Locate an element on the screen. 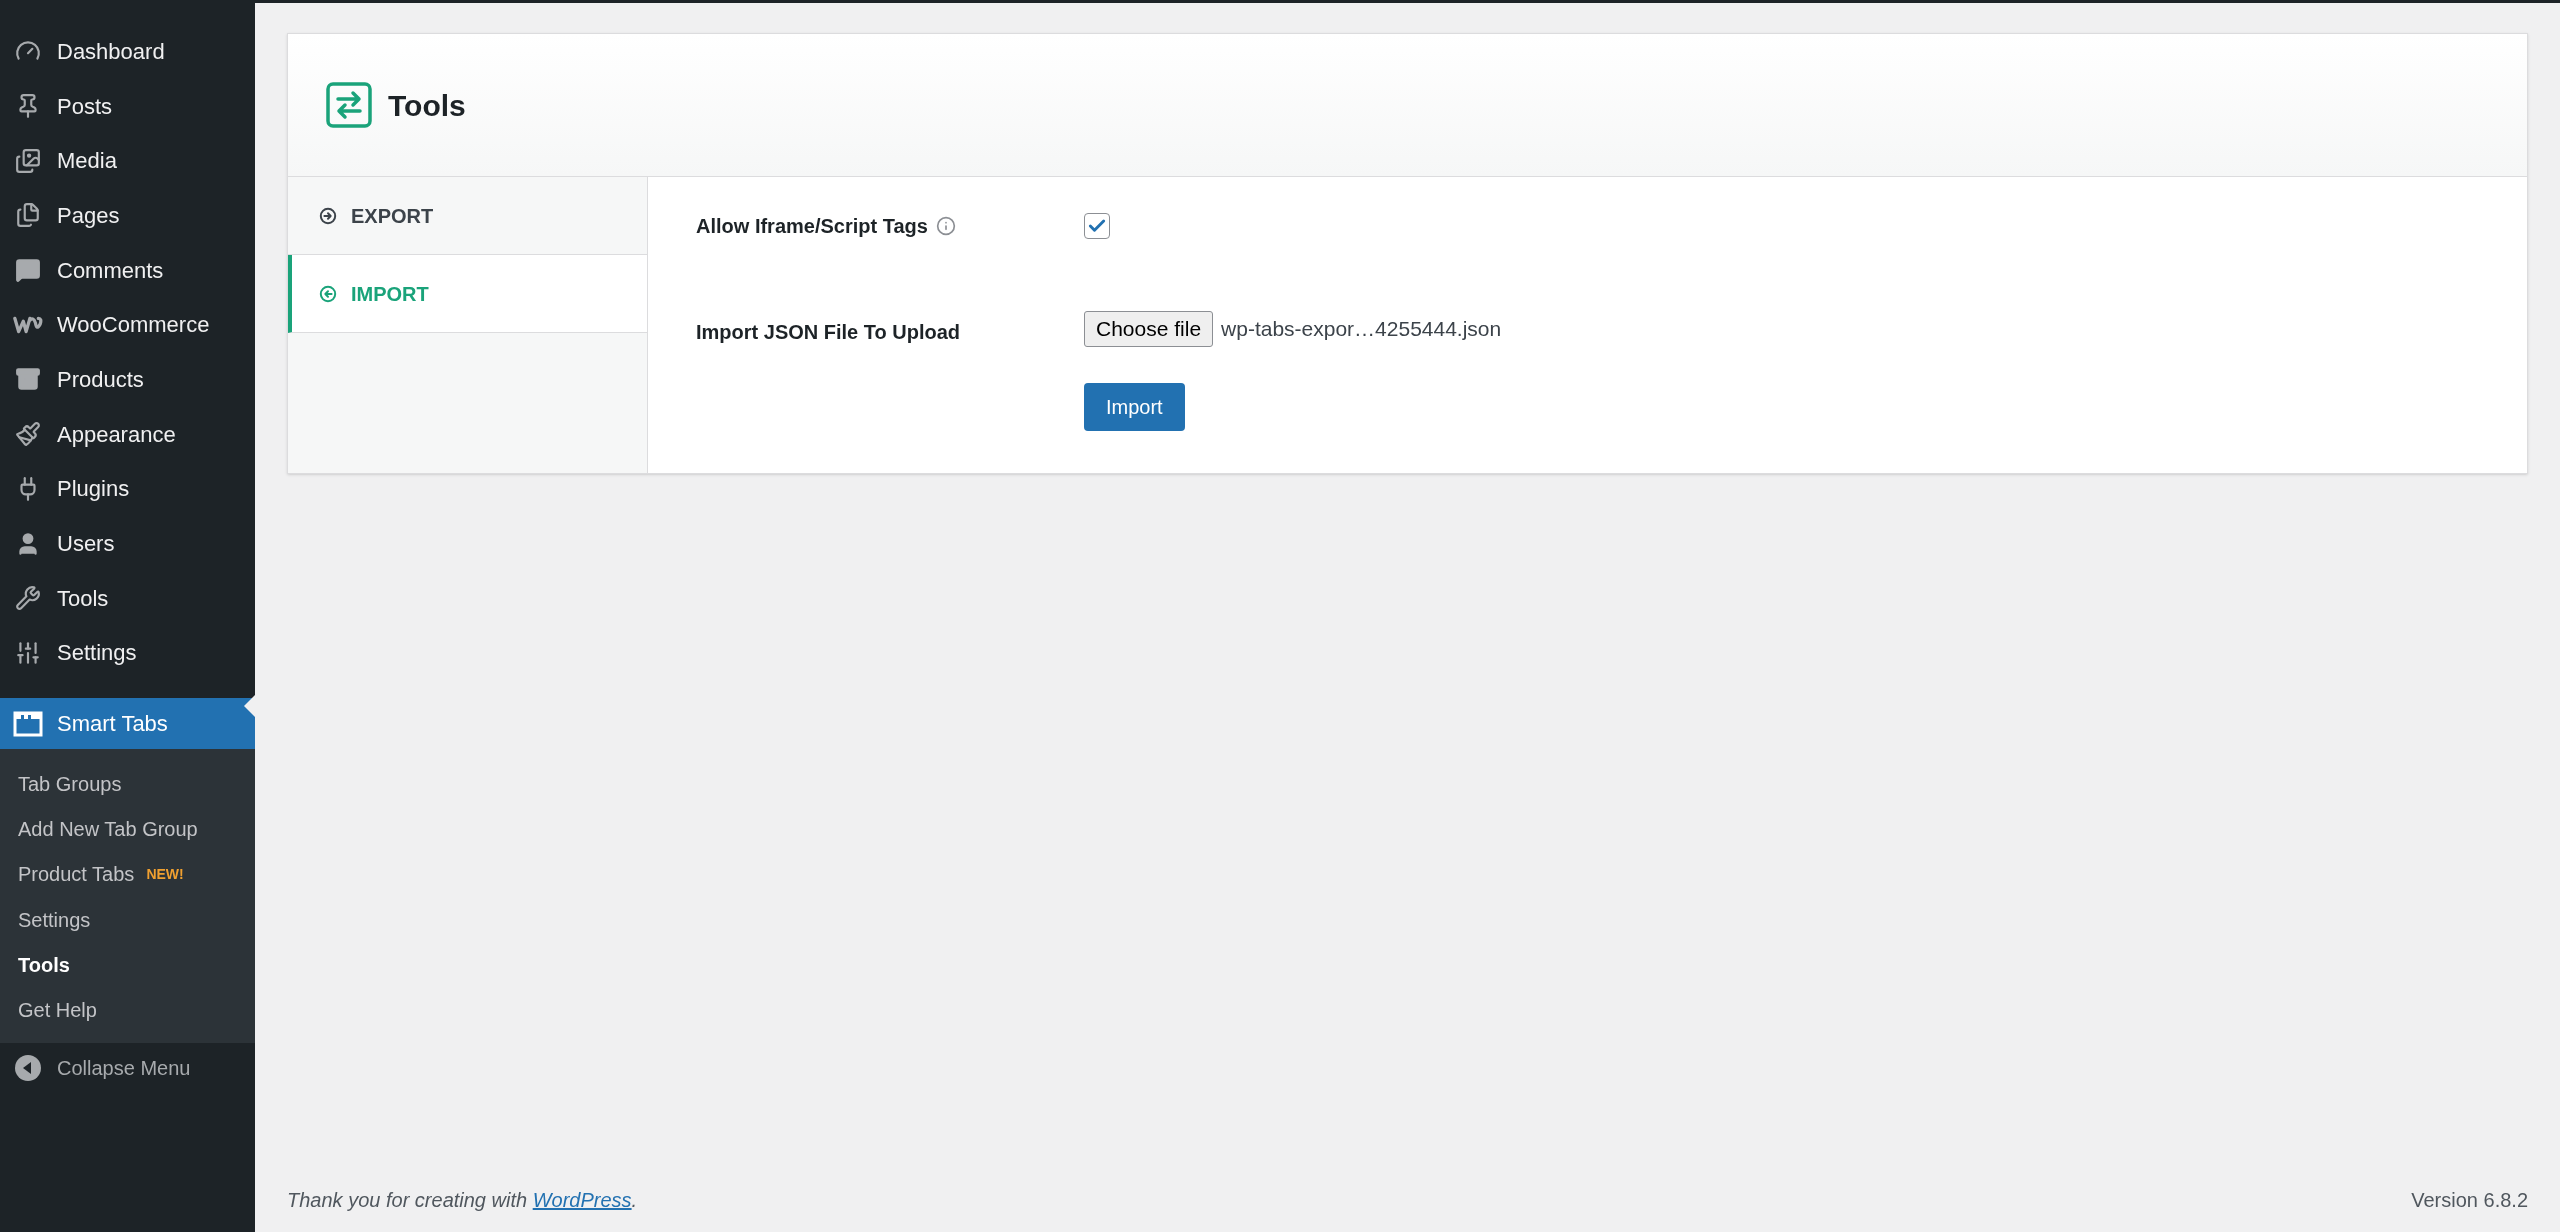 The image size is (2560, 1232). collapse-menu-button: Collapse Menu is located at coordinates (127, 1068).